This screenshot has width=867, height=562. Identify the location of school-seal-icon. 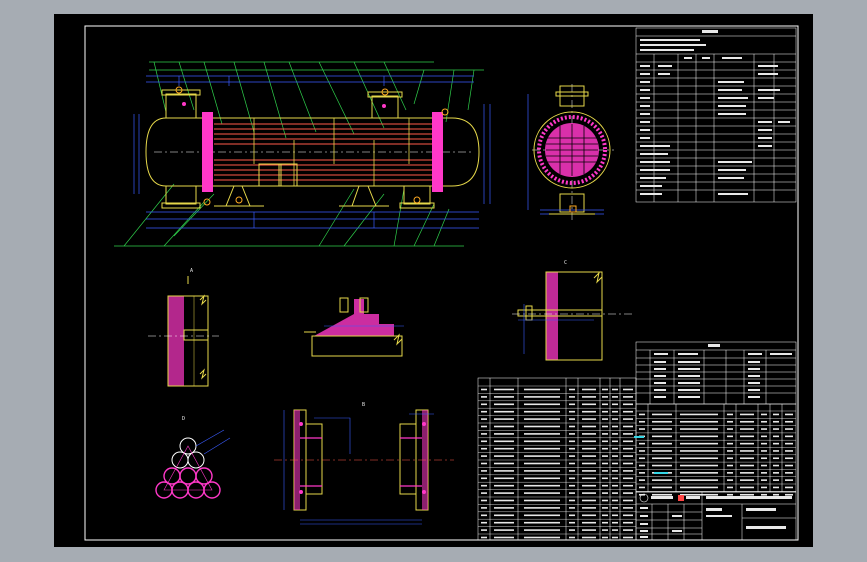
(681, 498).